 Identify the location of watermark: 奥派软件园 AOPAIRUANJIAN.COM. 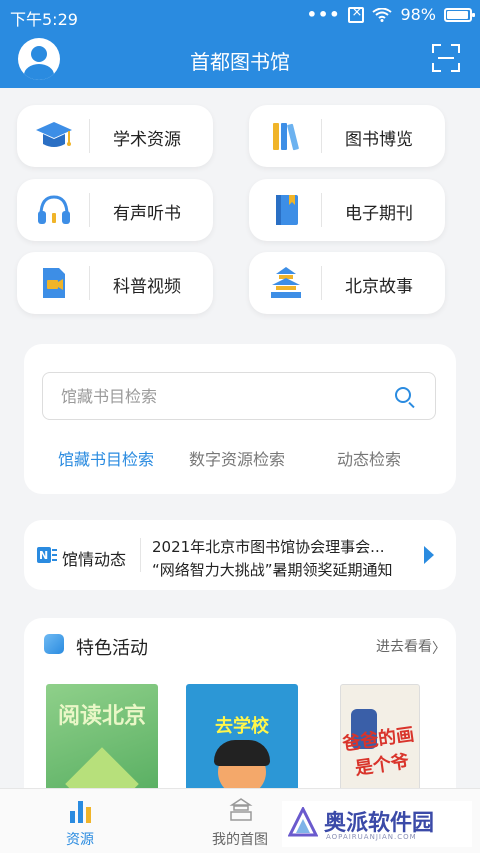
(377, 824).